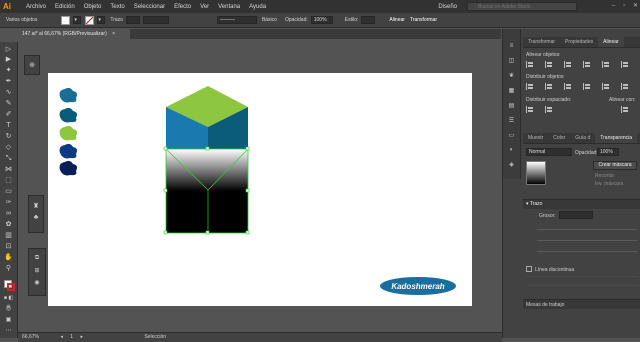 This screenshot has height=342, width=640. Describe the element at coordinates (536, 173) in the screenshot. I see `opacity-mask-thumbnail` at that location.